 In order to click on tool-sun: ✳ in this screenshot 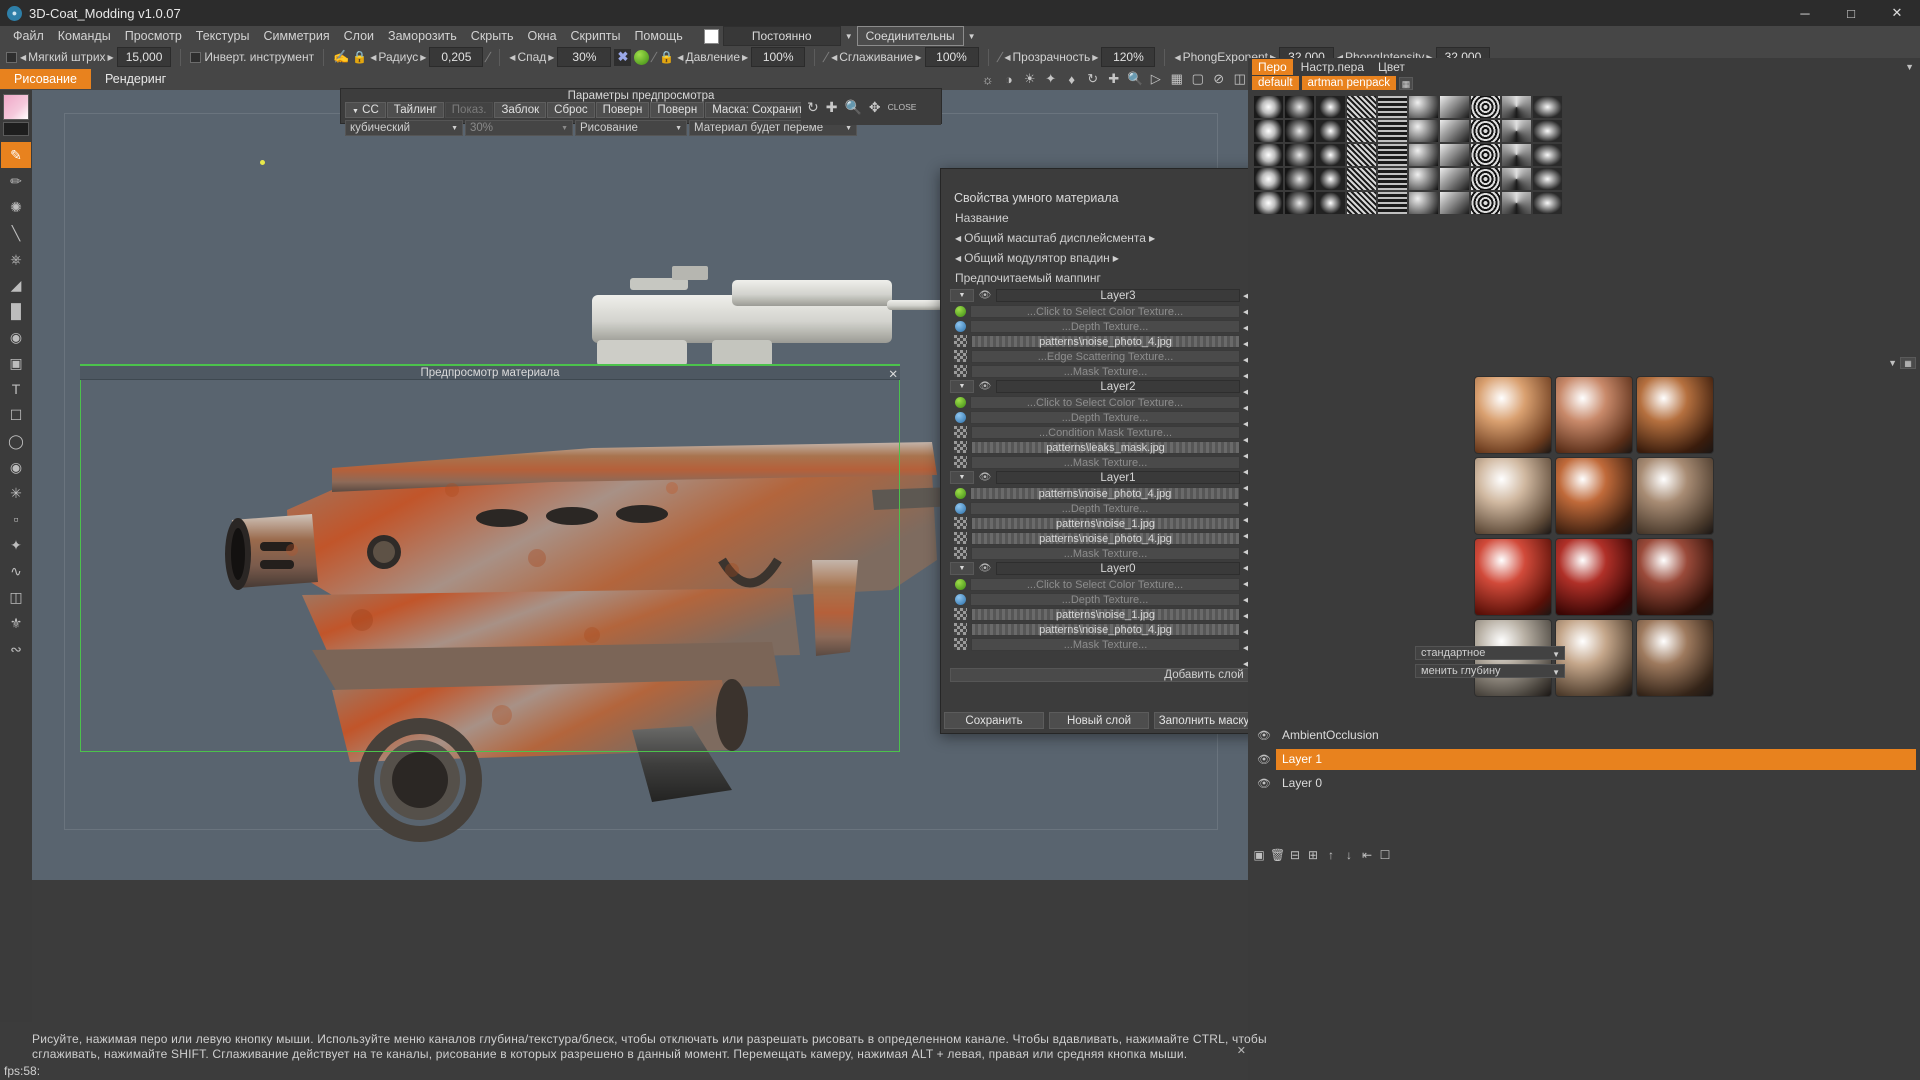, I will do `click(16, 493)`.